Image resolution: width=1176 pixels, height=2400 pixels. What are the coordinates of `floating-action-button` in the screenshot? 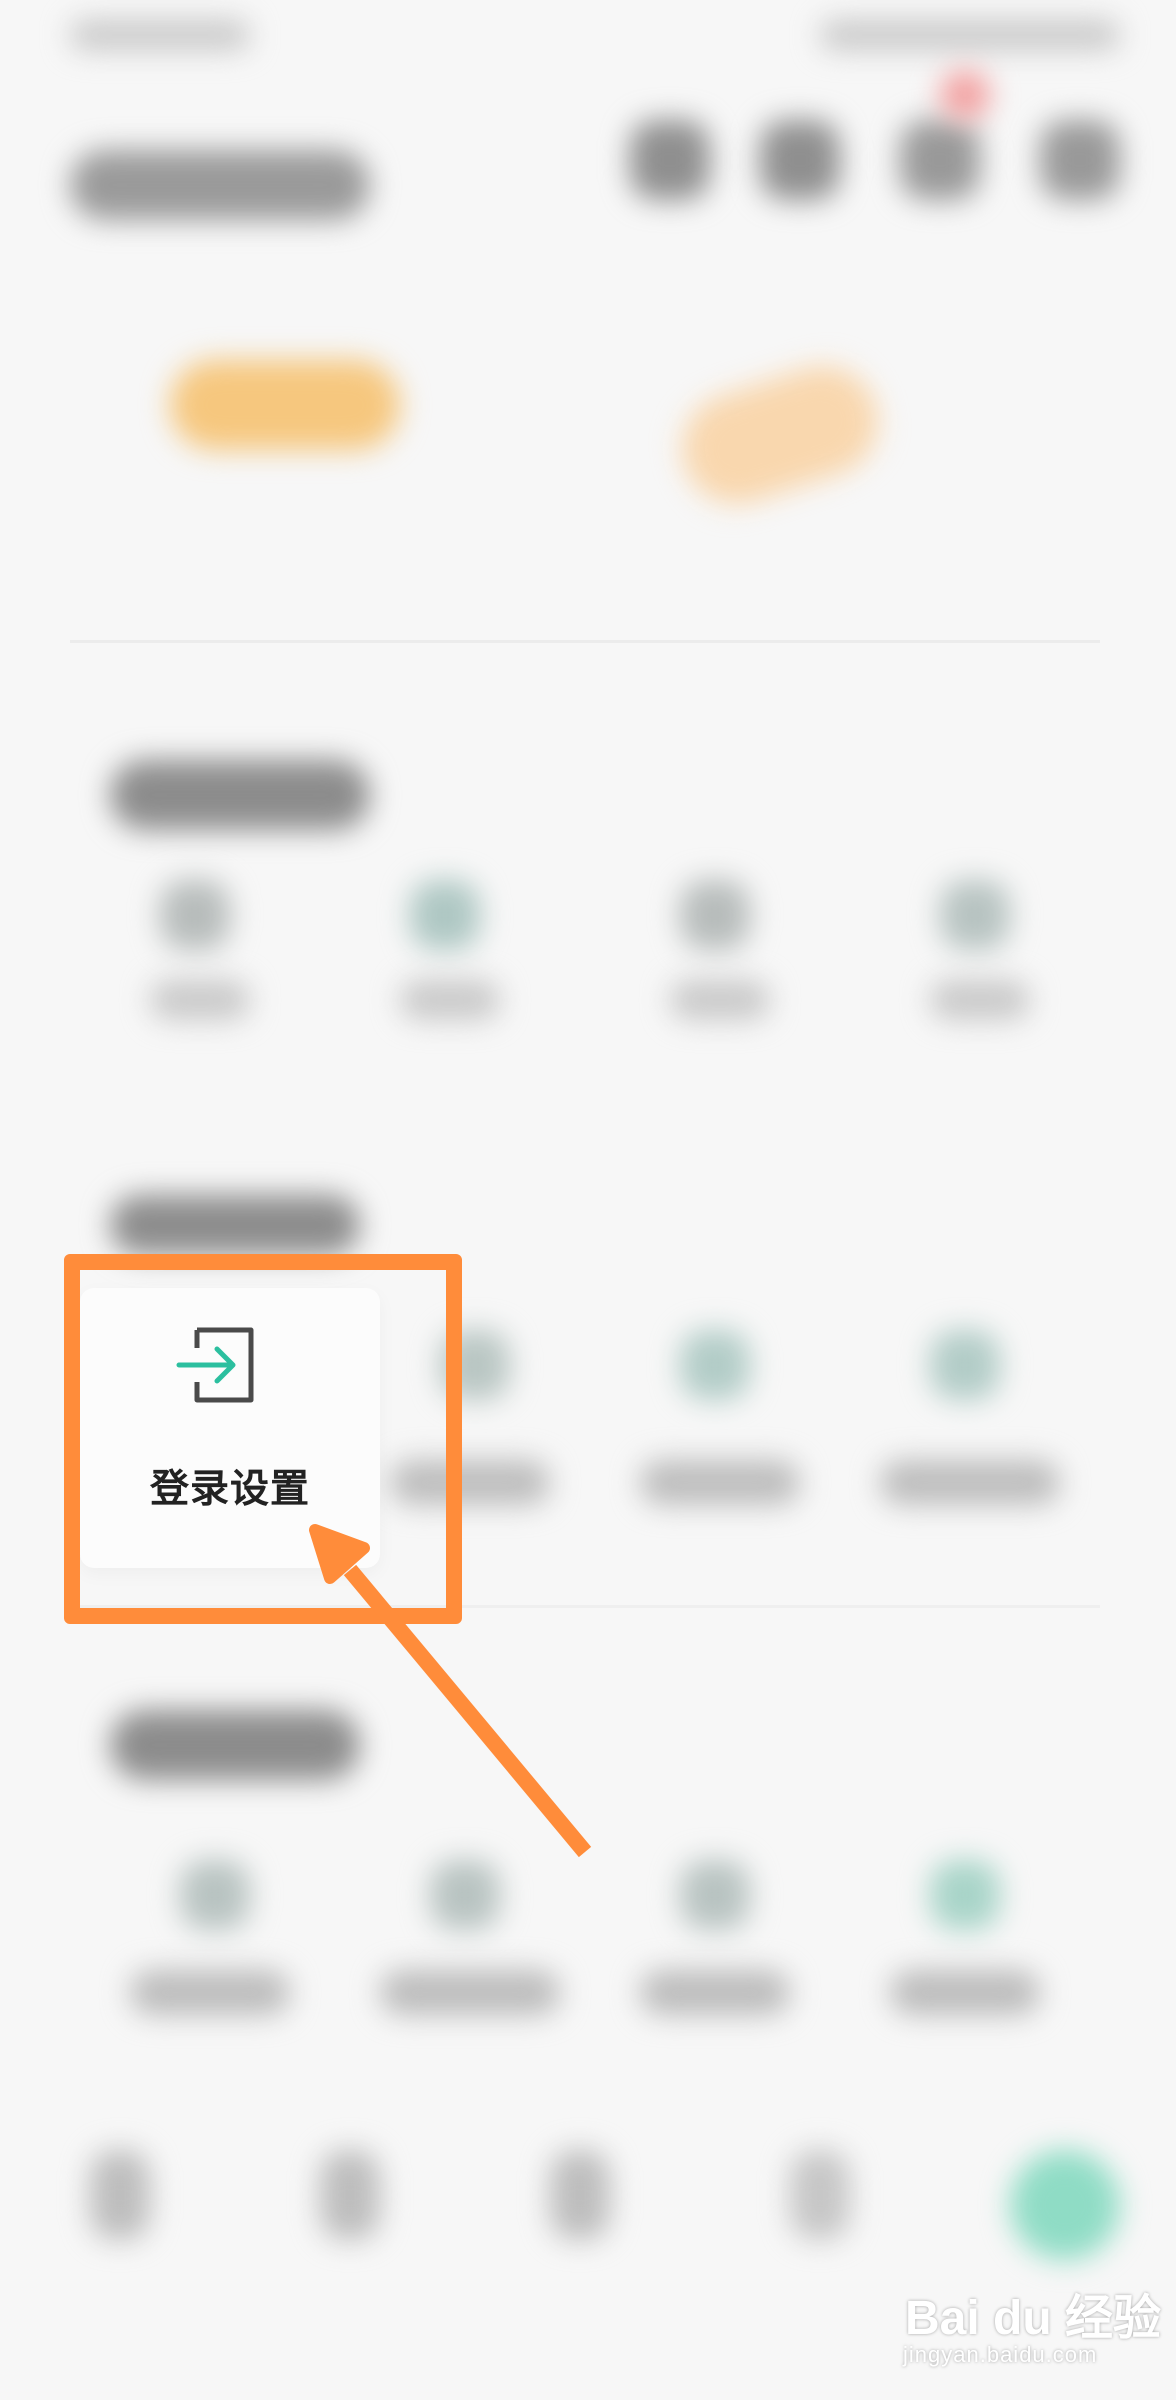 It's located at (1065, 2205).